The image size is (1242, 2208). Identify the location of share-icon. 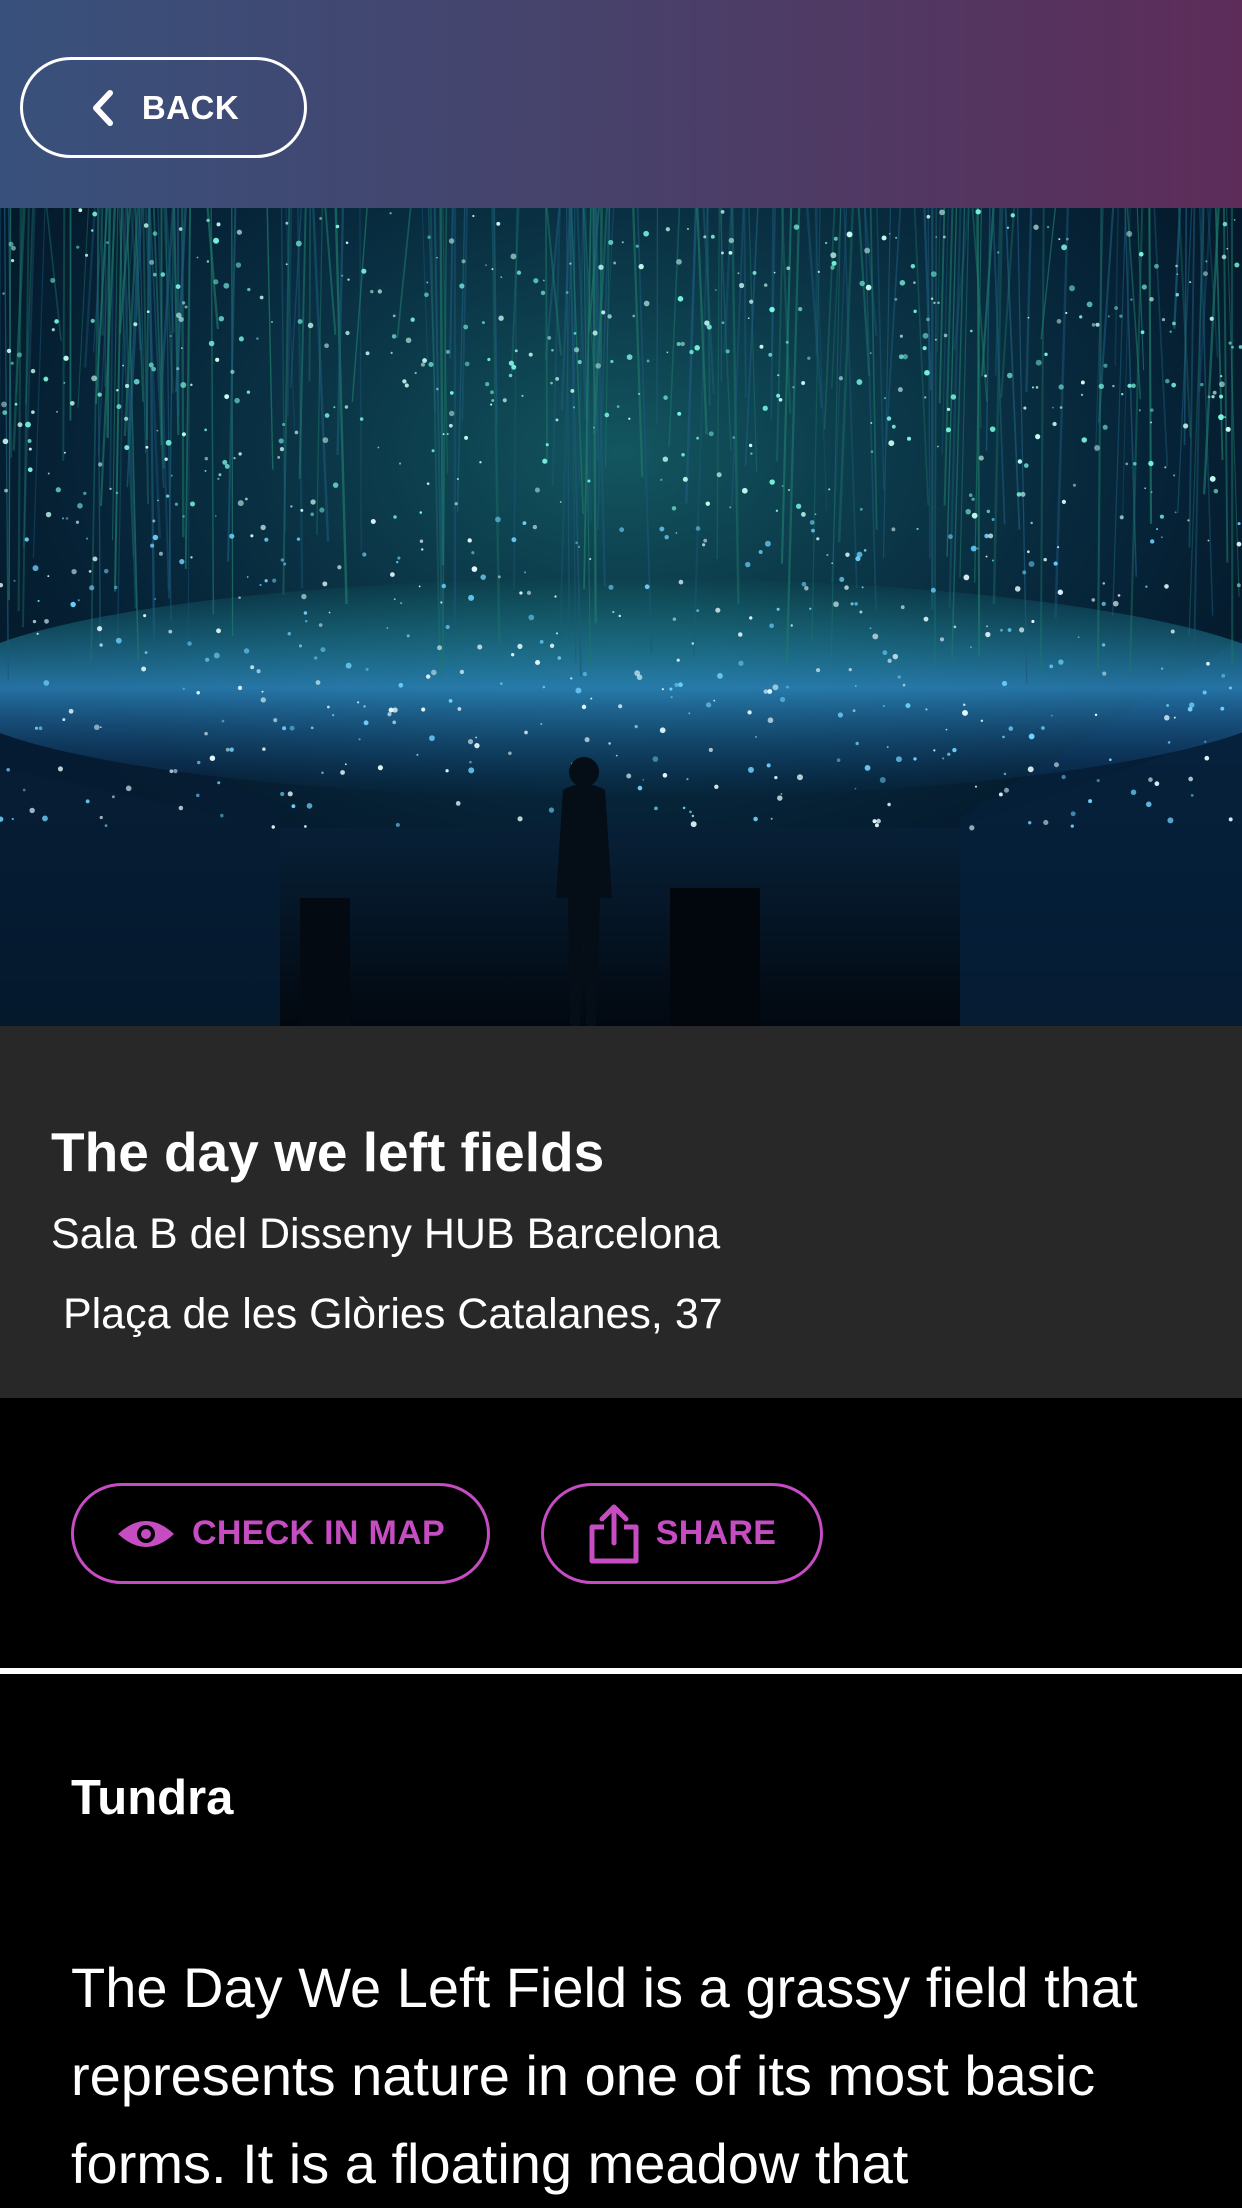
(614, 1533).